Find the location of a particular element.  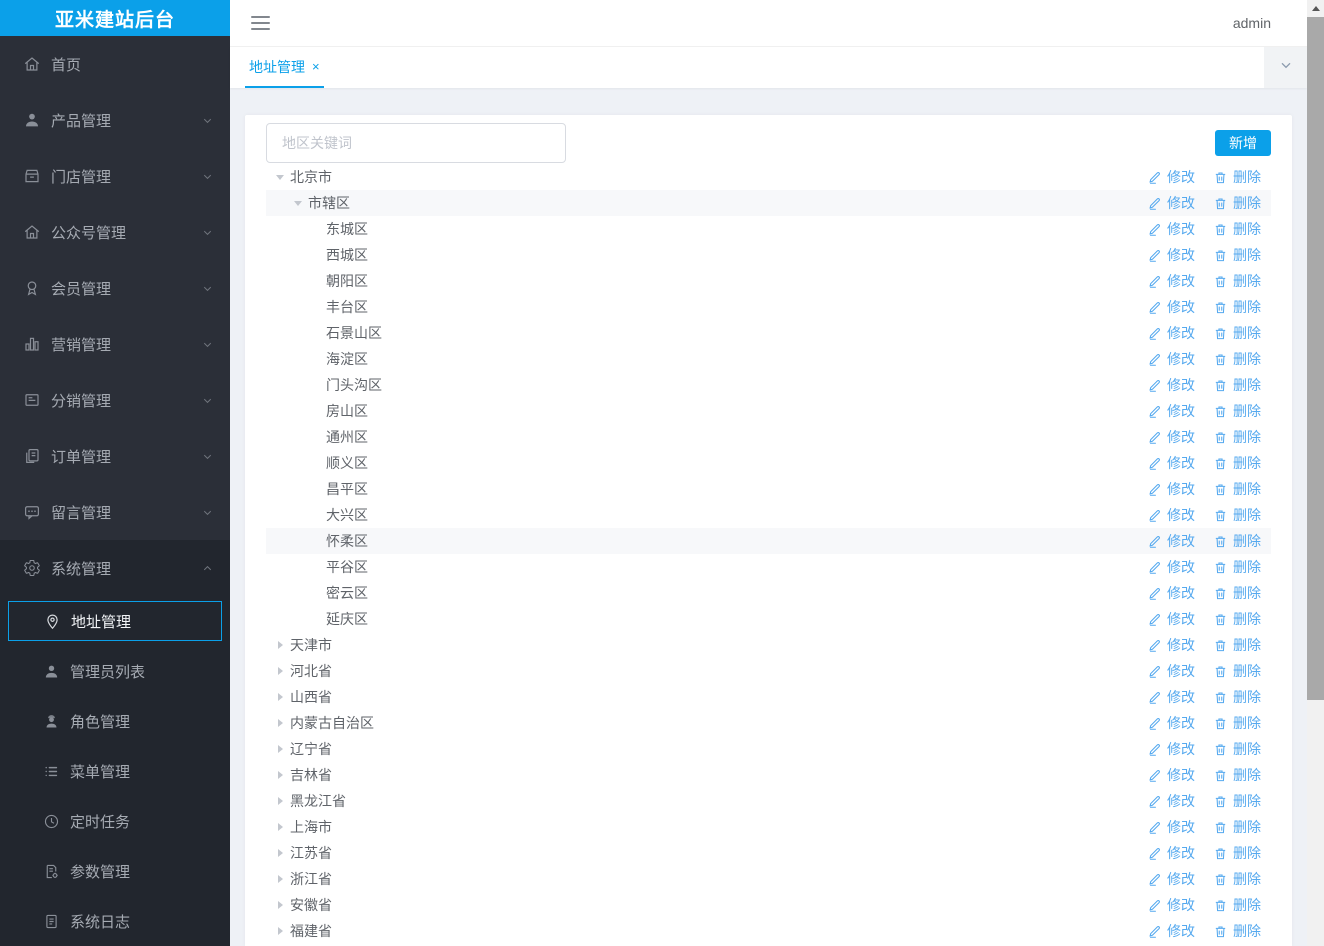

add-button: 新增 is located at coordinates (1243, 143).